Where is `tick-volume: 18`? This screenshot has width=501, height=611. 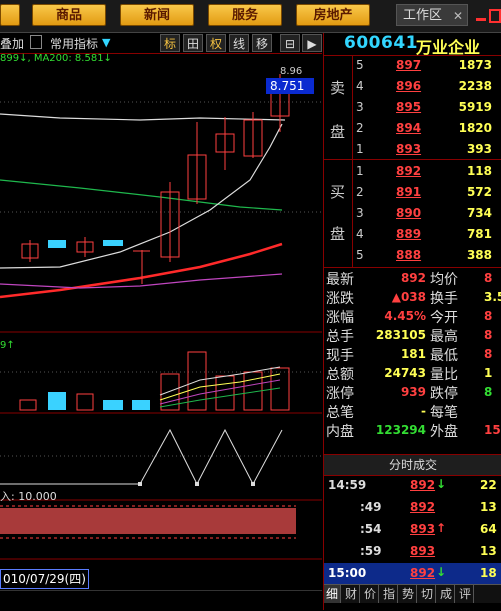
tick-volume: 18 is located at coordinates (488, 573).